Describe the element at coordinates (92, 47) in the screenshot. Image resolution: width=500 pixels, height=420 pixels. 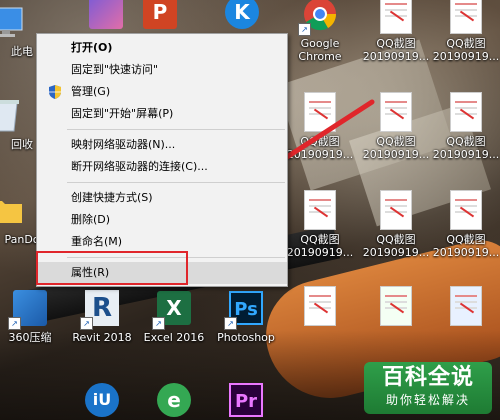
I see `menu-item-label: 打开(O)` at that location.